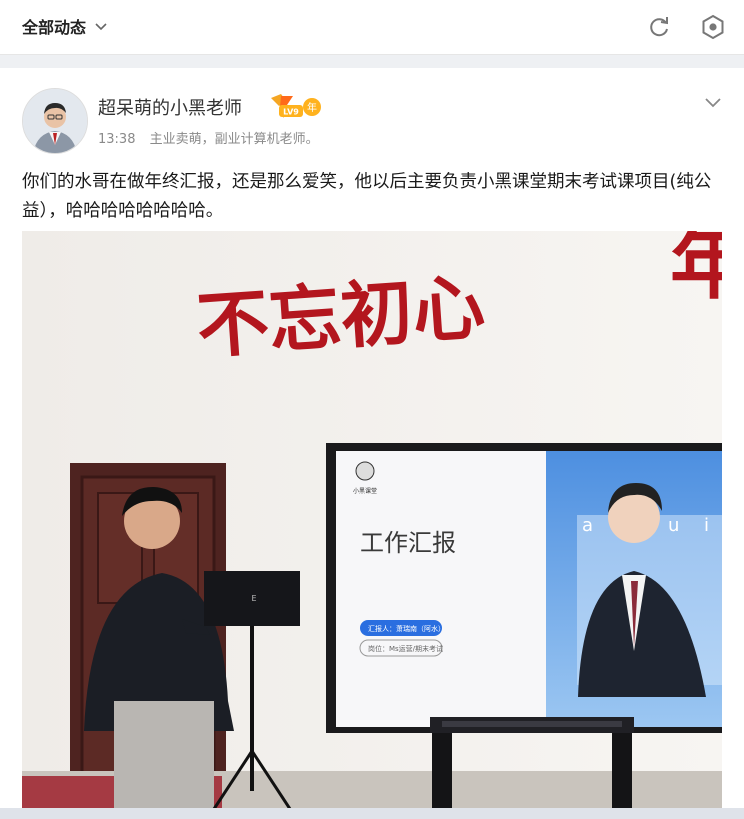 This screenshot has height=819, width=744. I want to click on slide-deco-i: i, so click(706, 525).